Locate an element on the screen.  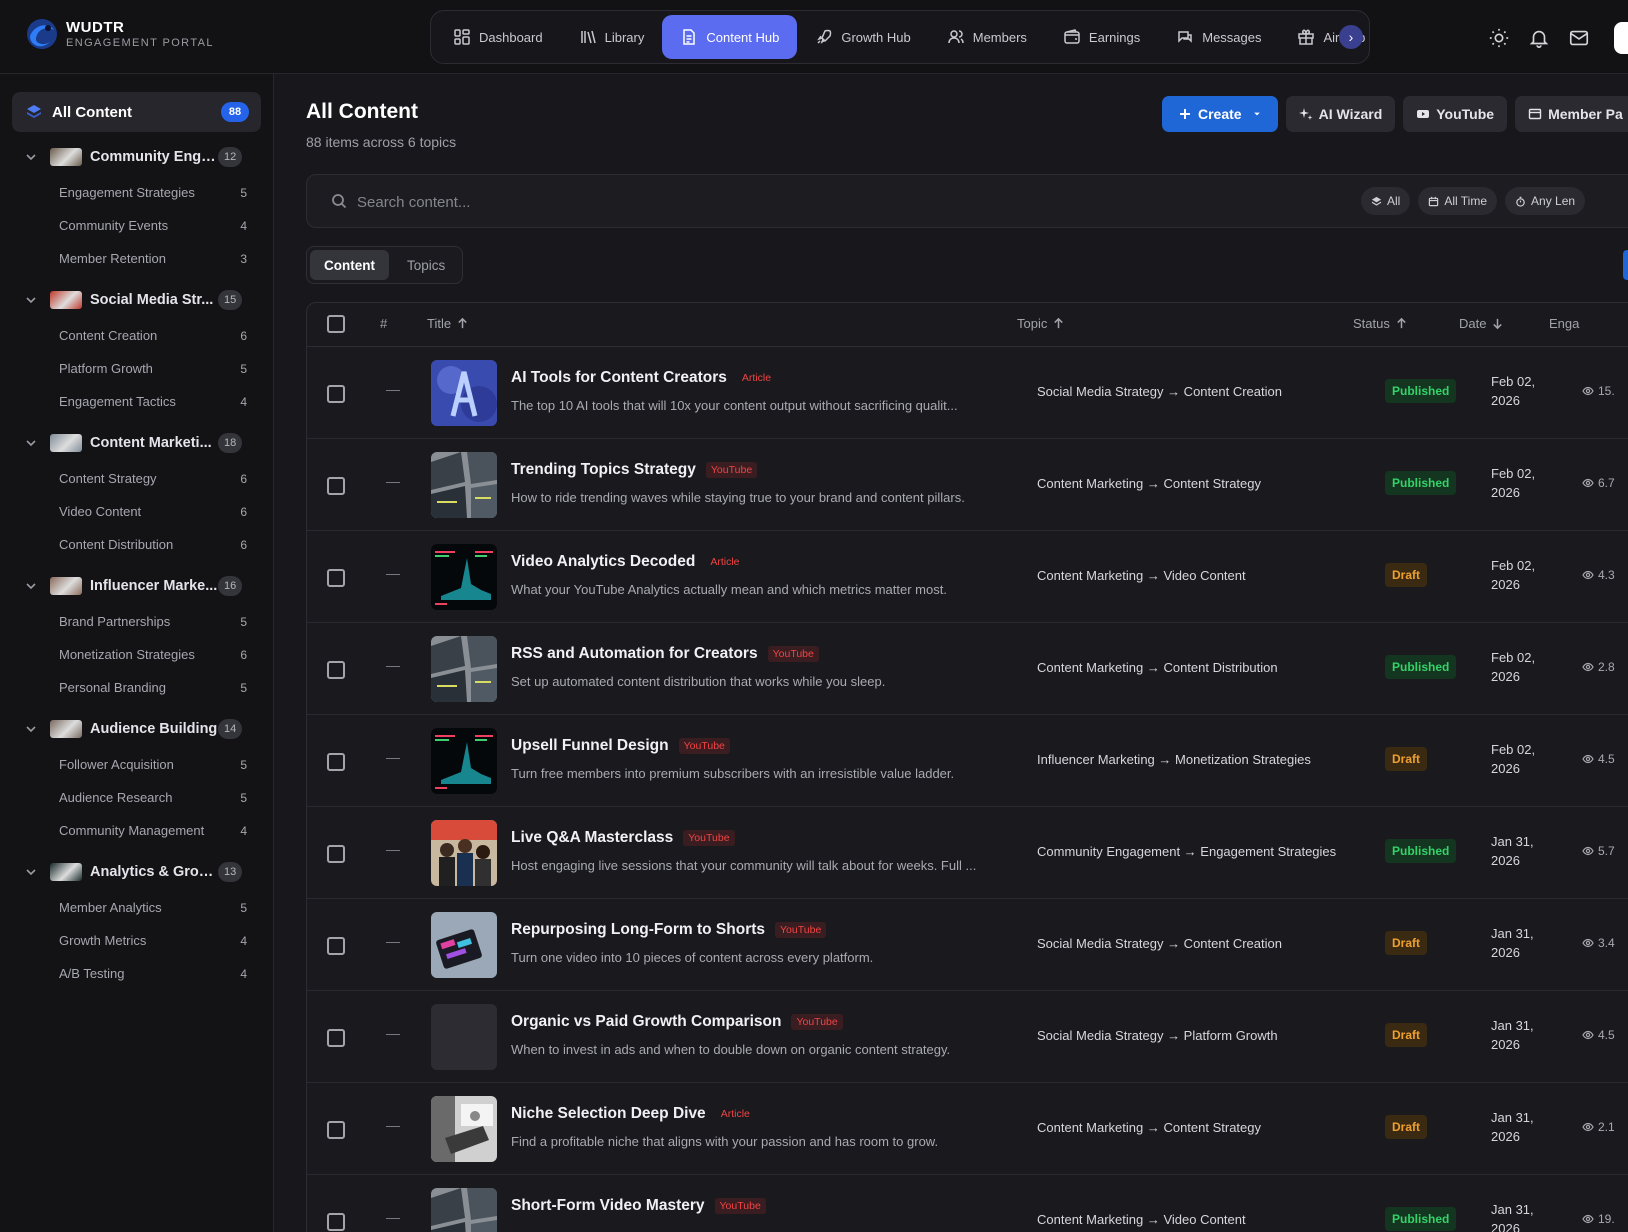
row-title: Short-Form Video Mastery is located at coordinates (608, 1206).